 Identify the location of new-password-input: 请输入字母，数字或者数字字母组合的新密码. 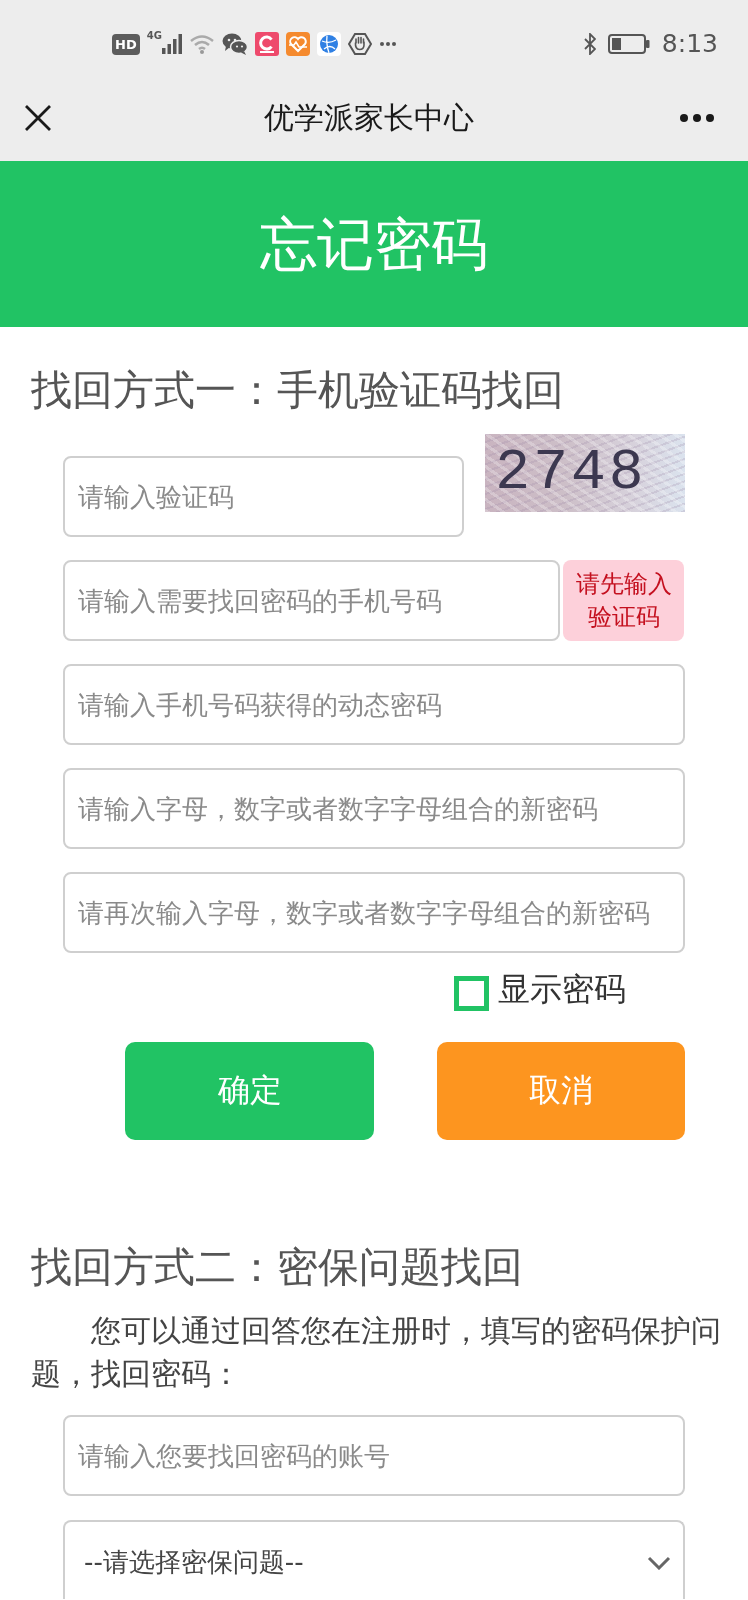
(374, 808).